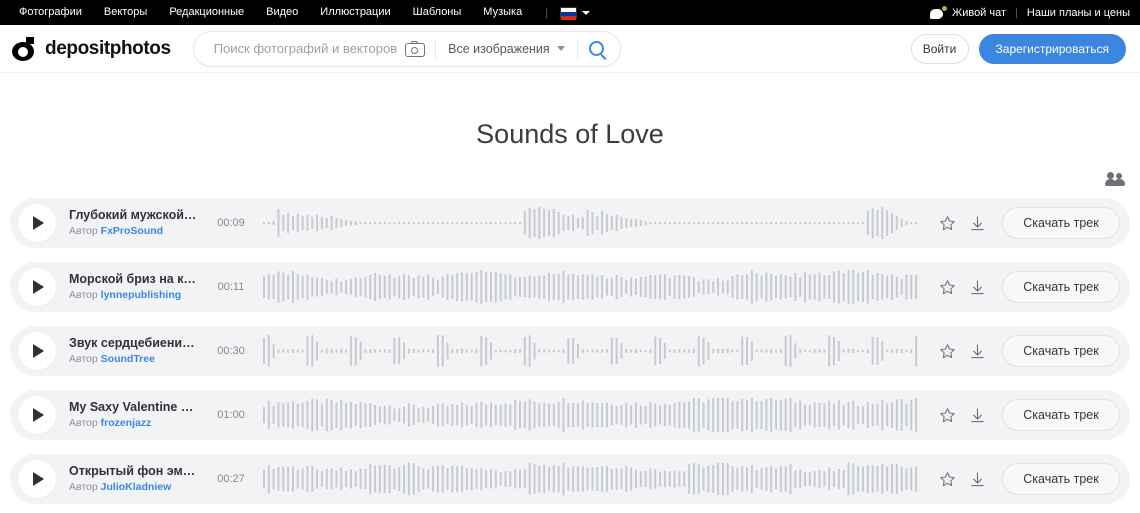  I want to click on waveform-sparse-bursts, so click(591, 223).